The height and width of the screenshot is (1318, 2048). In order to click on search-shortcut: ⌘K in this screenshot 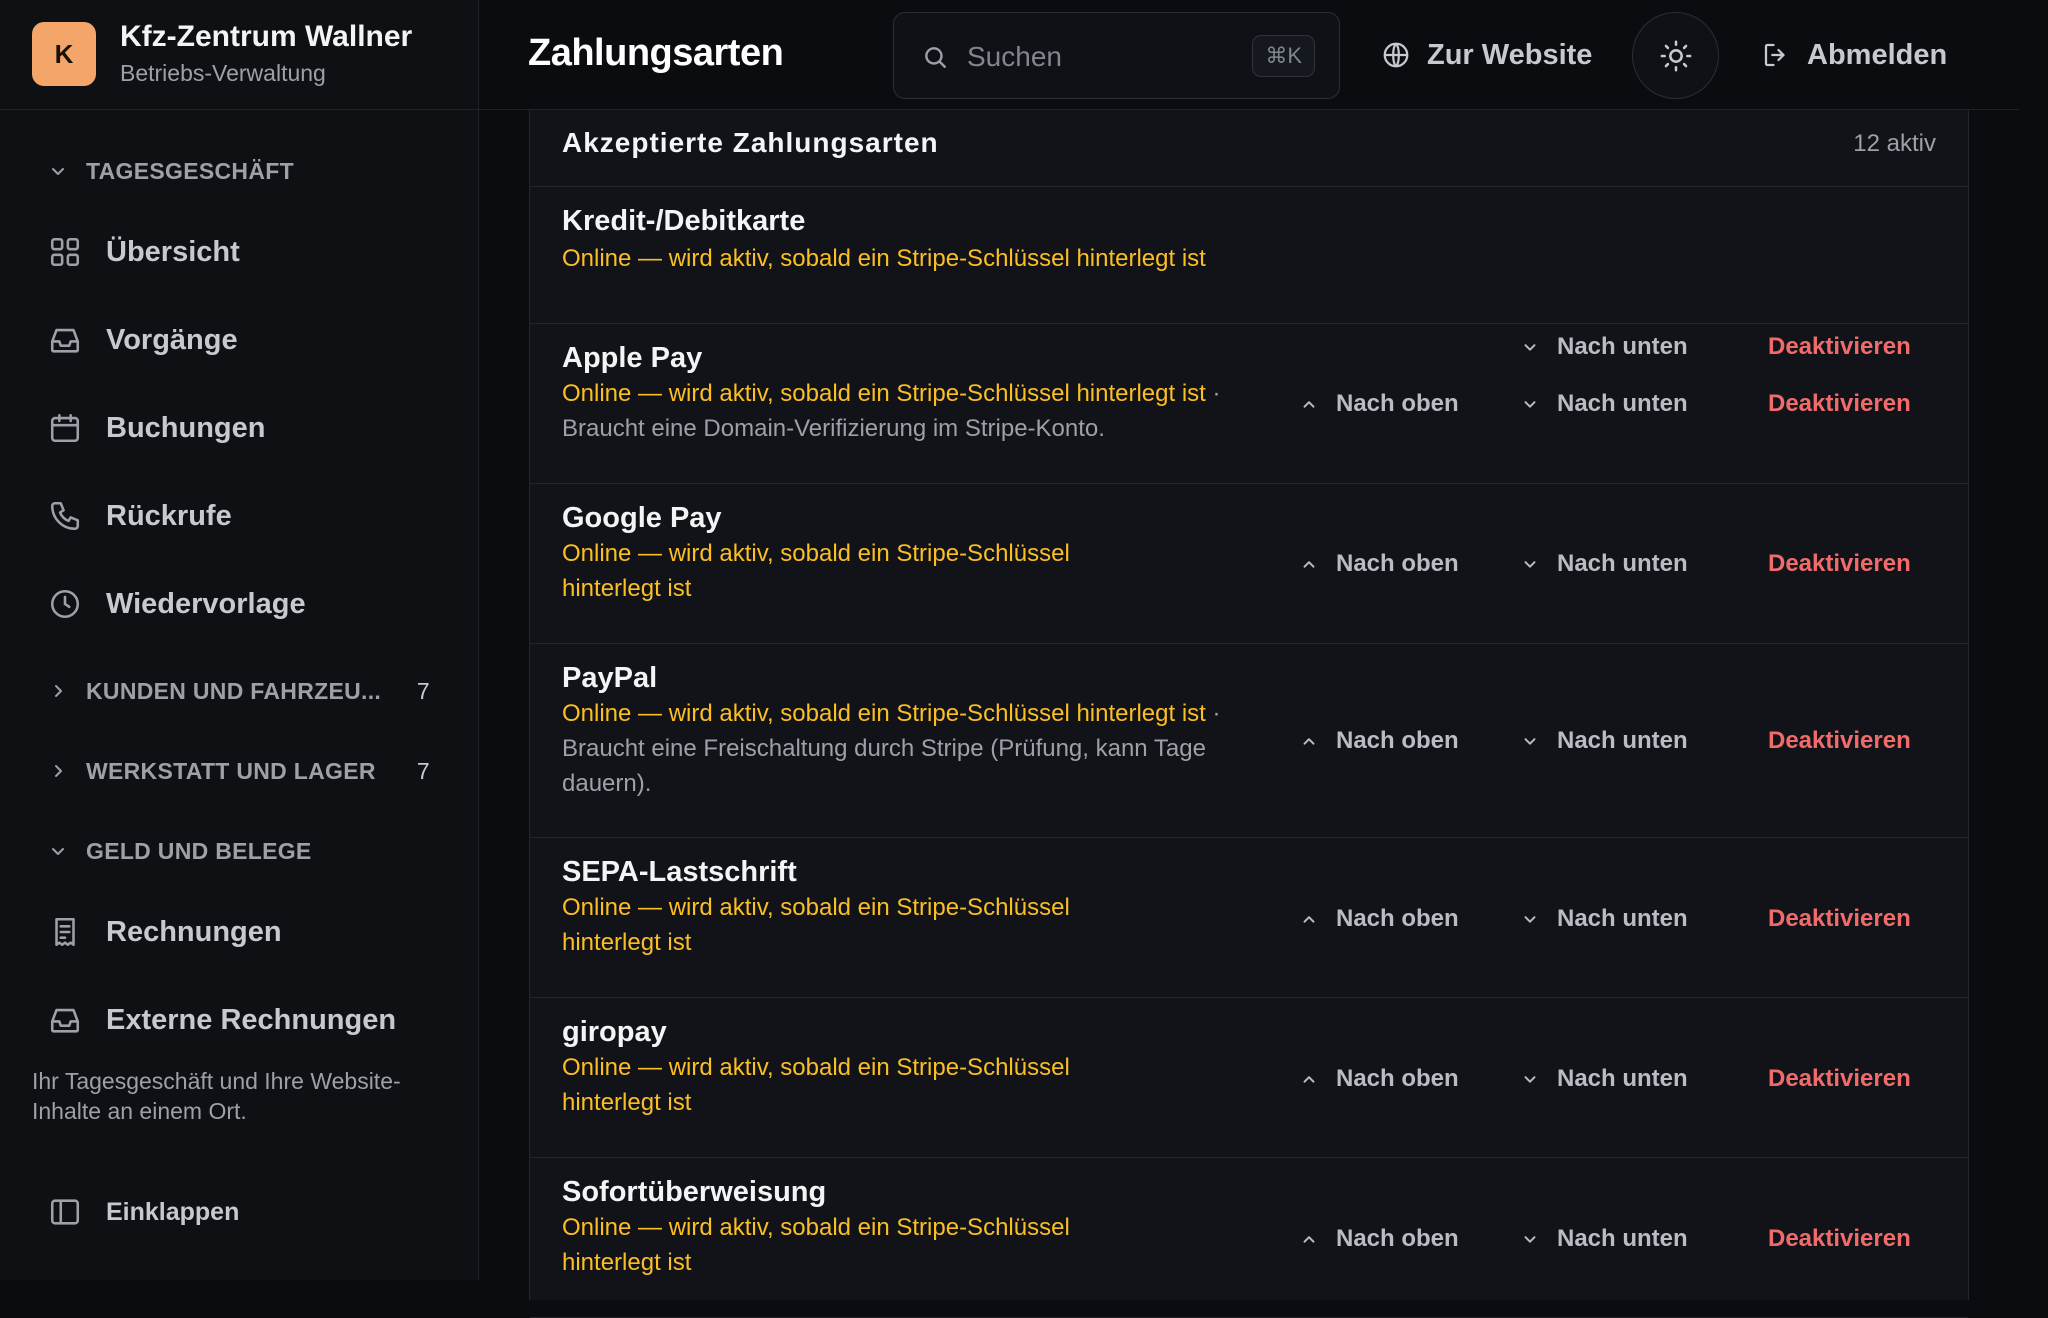, I will do `click(1283, 56)`.